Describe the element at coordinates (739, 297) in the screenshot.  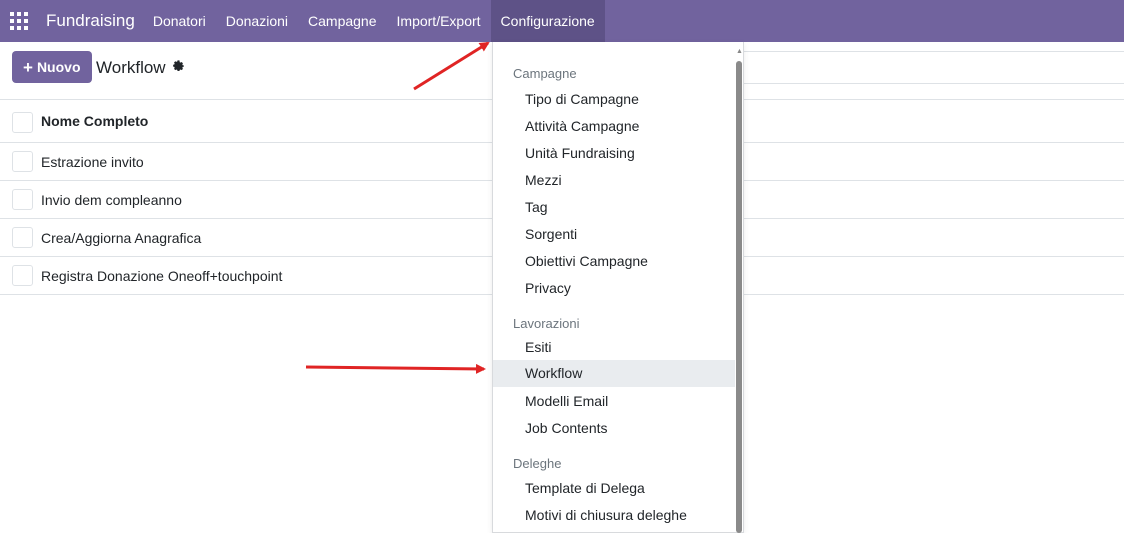
I see `scrollbar-thumb` at that location.